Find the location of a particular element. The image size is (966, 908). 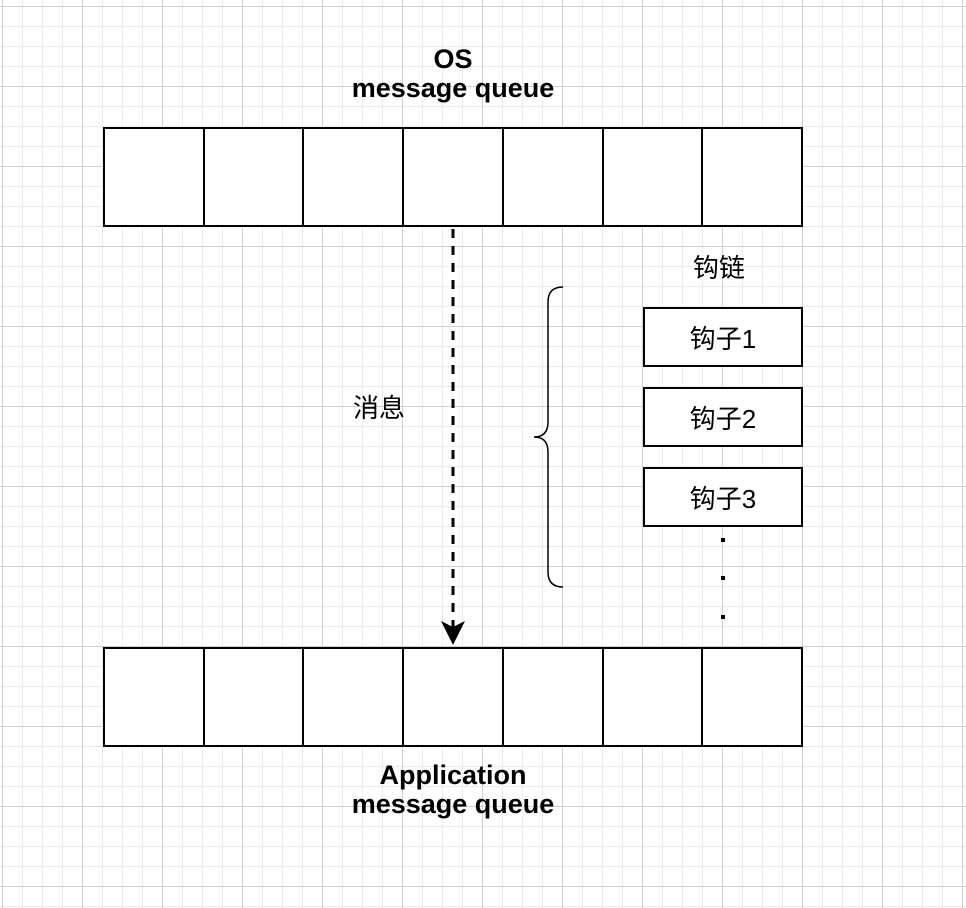

application-queue-title: Application message queue is located at coordinates (453, 790).